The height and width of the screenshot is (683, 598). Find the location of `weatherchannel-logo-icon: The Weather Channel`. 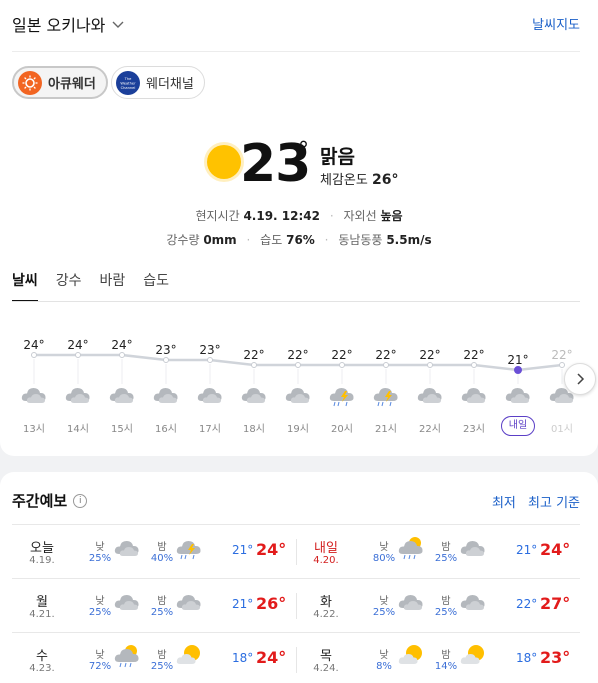

weatherchannel-logo-icon: The Weather Channel is located at coordinates (128, 82).